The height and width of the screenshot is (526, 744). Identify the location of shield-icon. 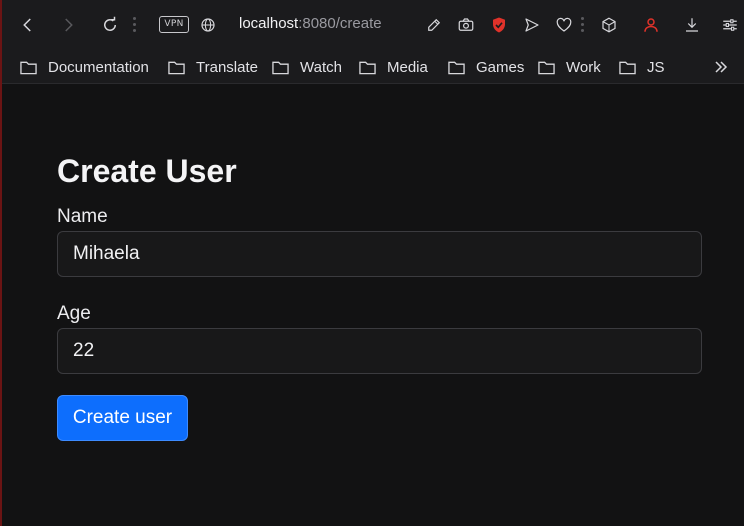
(499, 25).